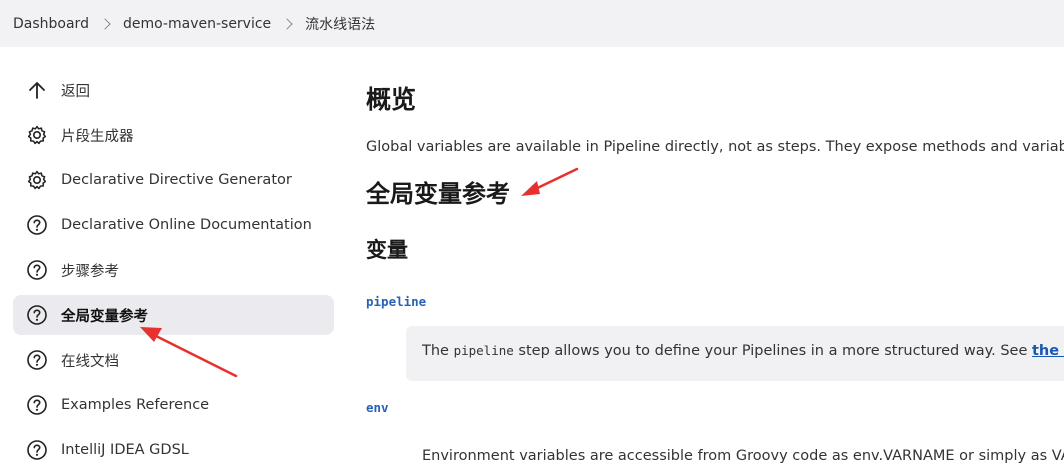 The width and height of the screenshot is (1064, 475). I want to click on desc-text: The, so click(438, 351).